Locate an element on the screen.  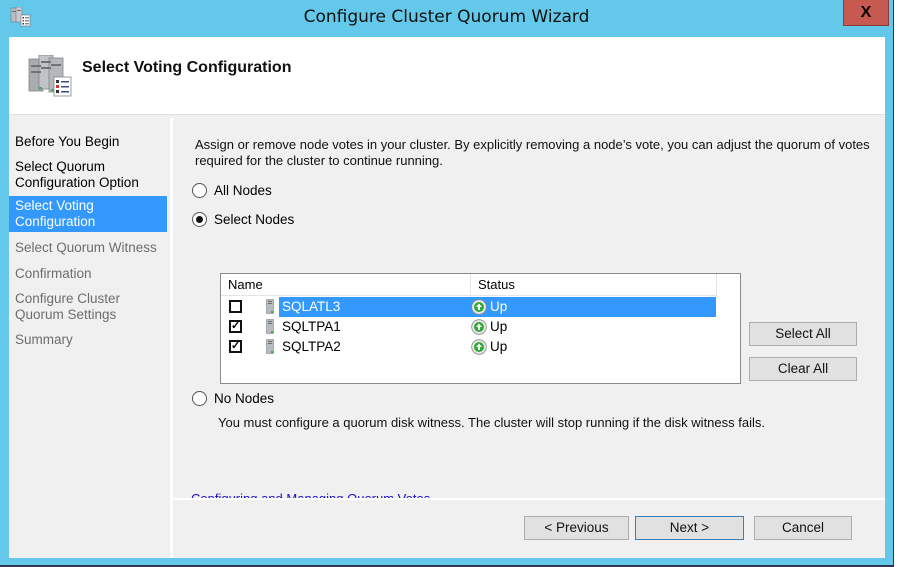
column-header-status: Status is located at coordinates (594, 285).